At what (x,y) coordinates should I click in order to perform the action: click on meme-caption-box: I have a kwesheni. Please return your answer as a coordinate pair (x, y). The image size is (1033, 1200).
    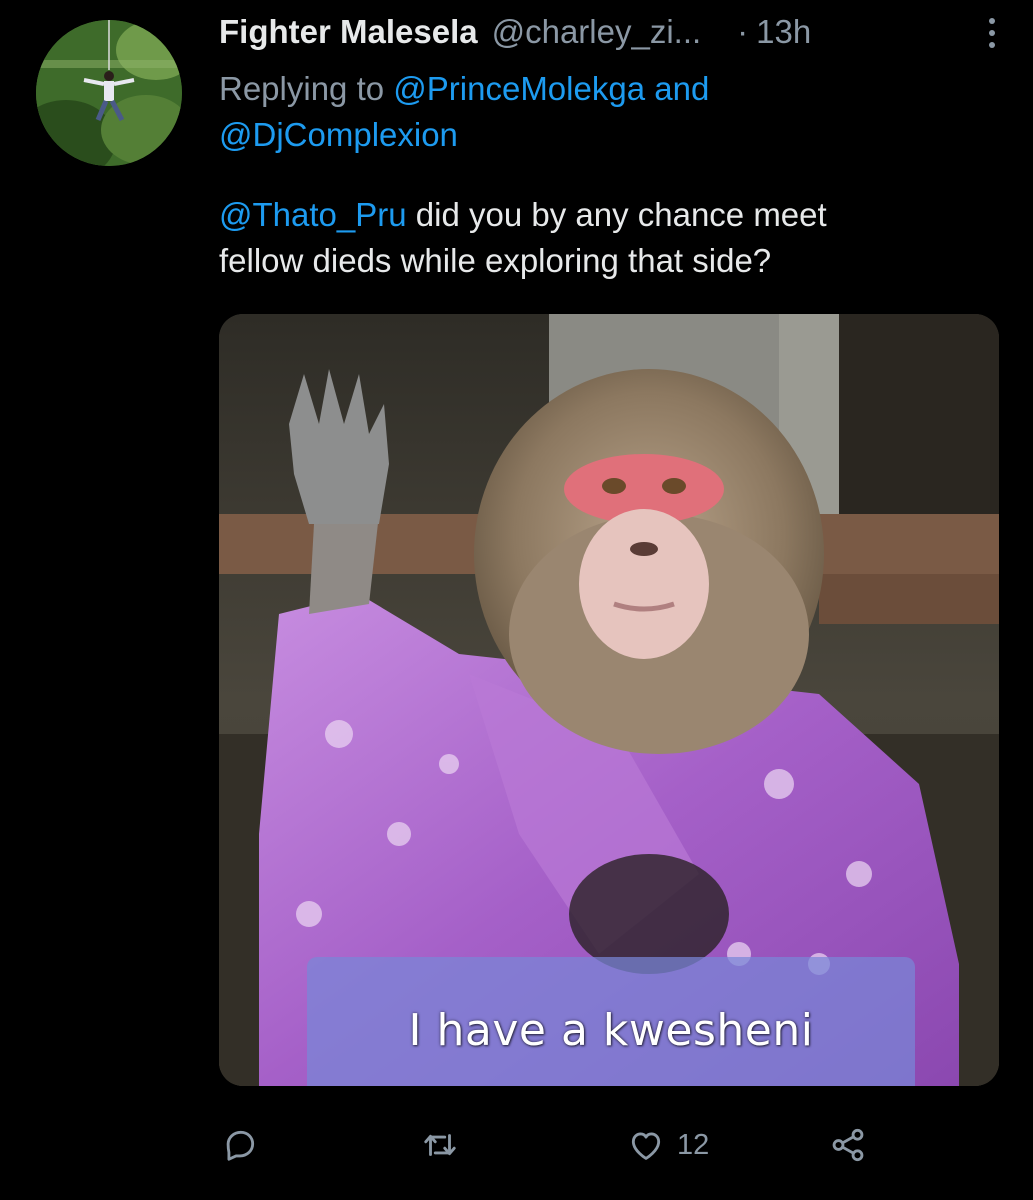
    Looking at the image, I should click on (611, 1021).